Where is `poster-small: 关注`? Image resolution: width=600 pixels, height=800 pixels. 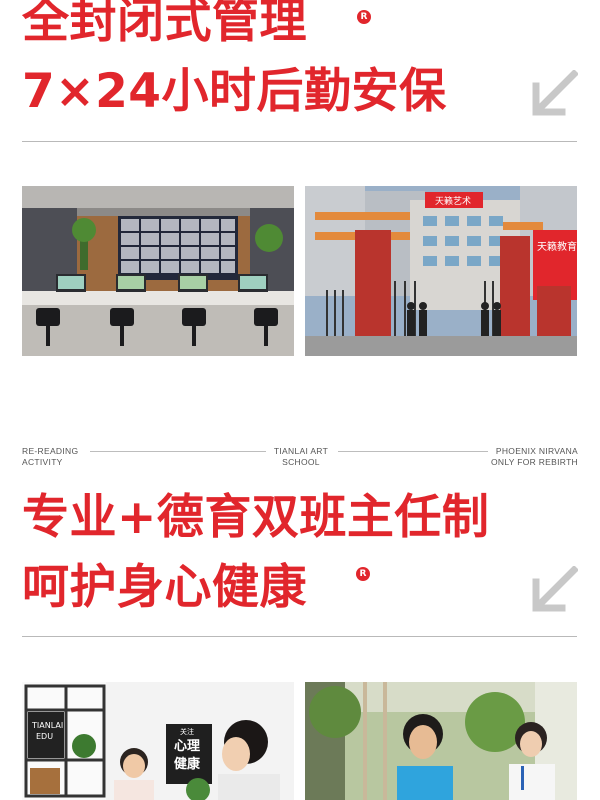
poster-small: 关注 is located at coordinates (187, 731).